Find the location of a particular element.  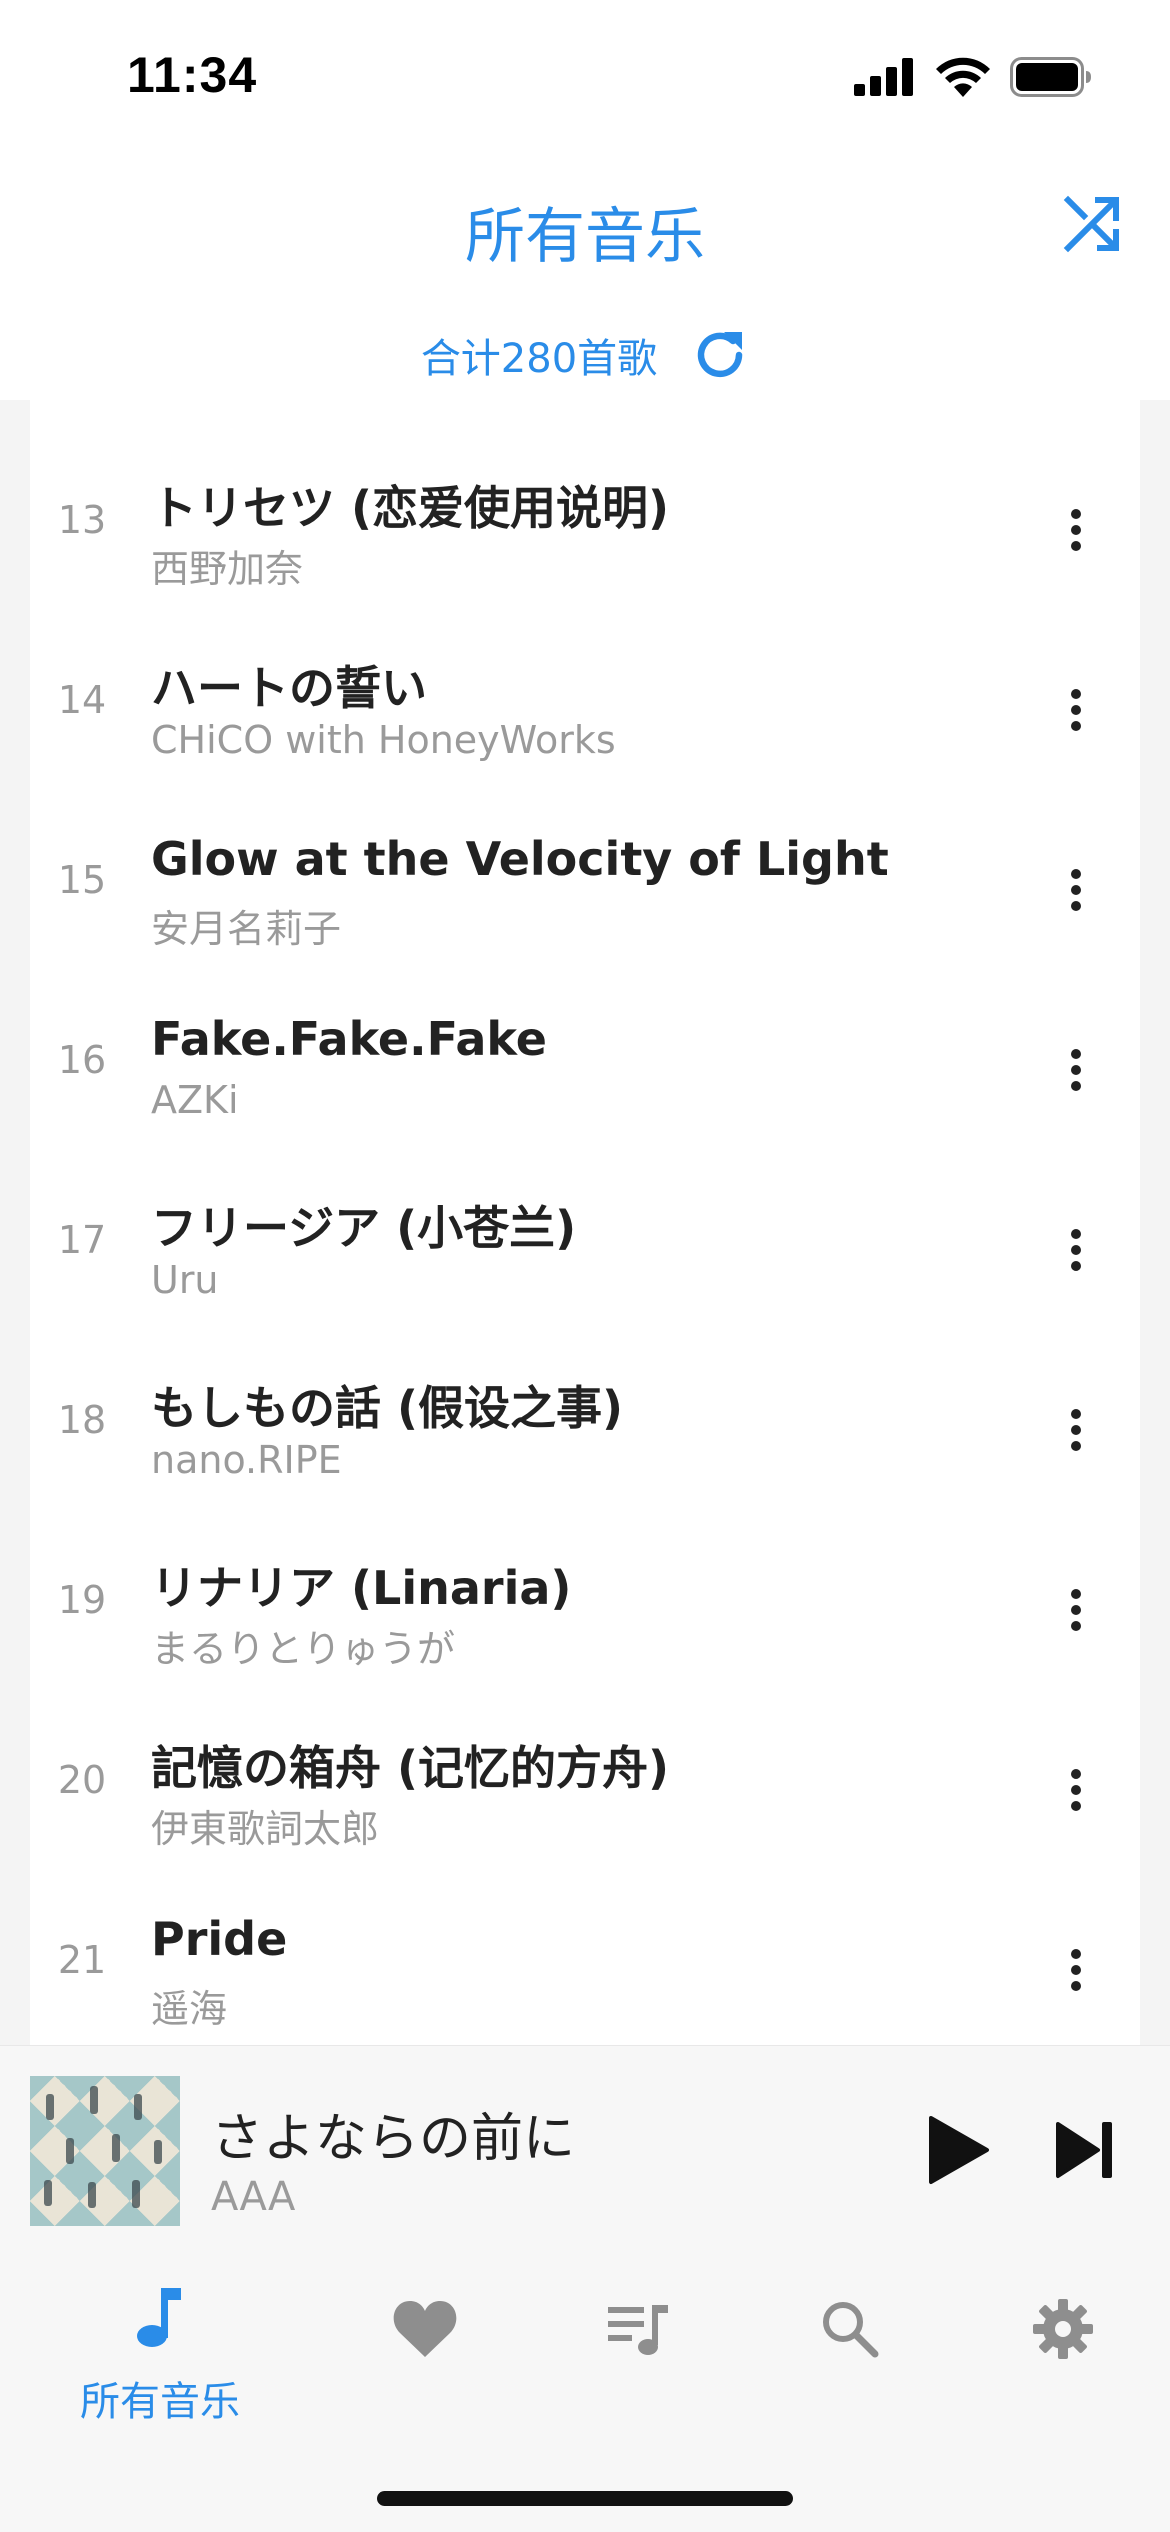

album-art-figures is located at coordinates (103, 2147).